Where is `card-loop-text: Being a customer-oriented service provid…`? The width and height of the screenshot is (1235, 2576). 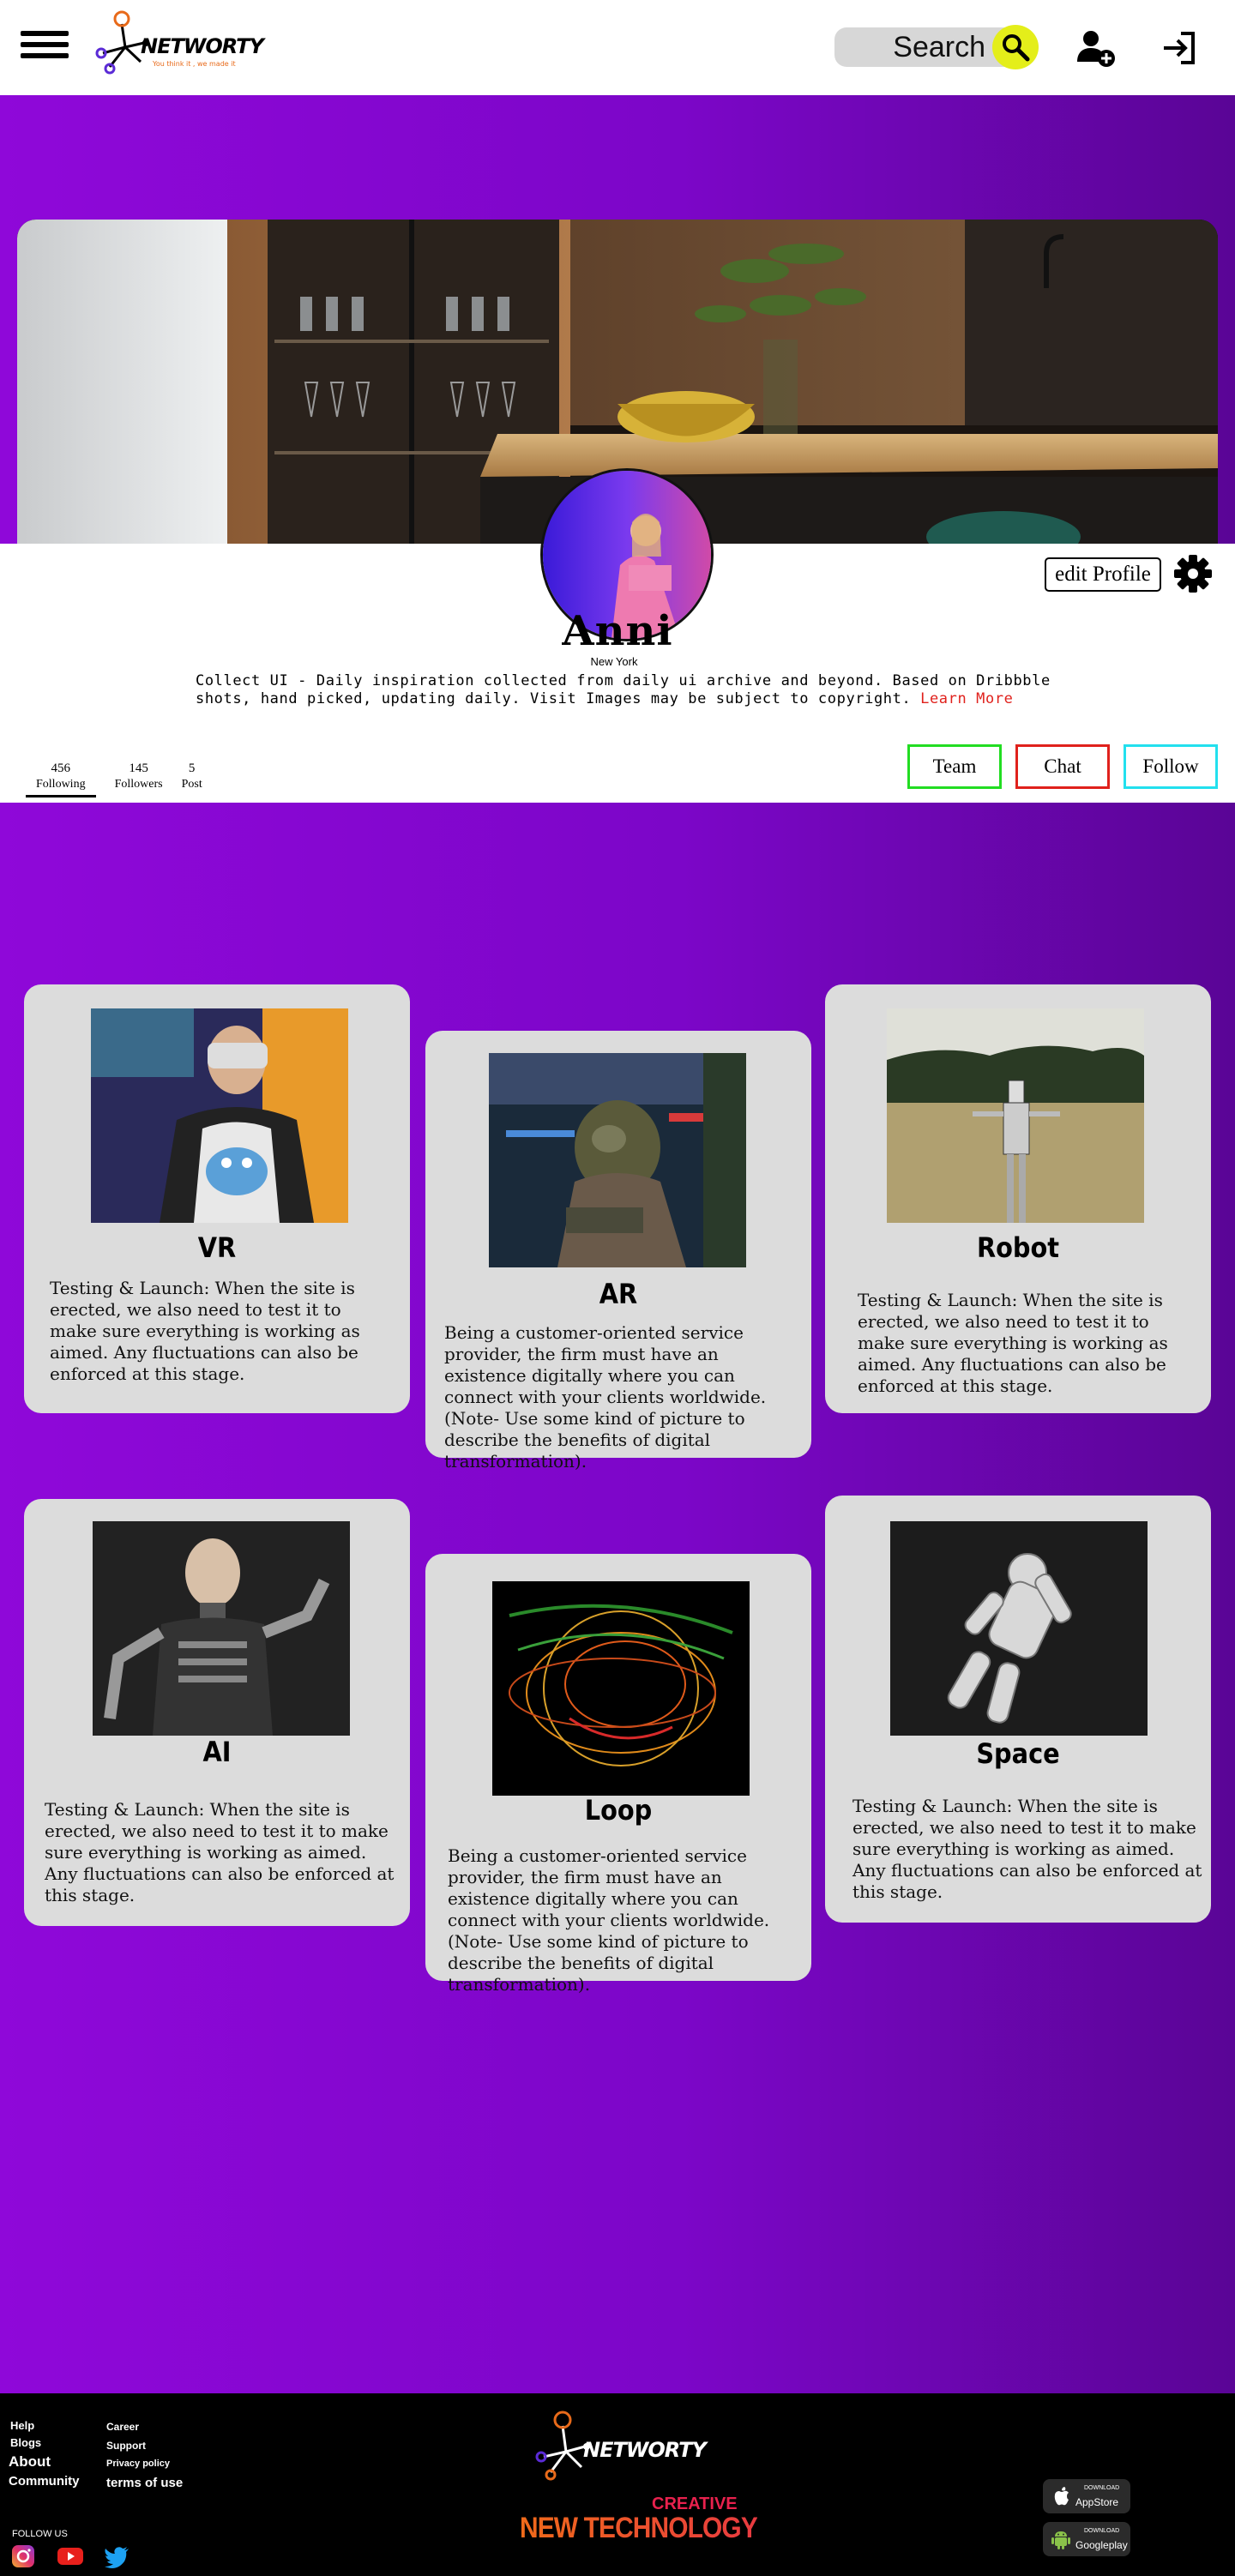
card-loop-text: Being a customer-oriented service provid… is located at coordinates (609, 1920).